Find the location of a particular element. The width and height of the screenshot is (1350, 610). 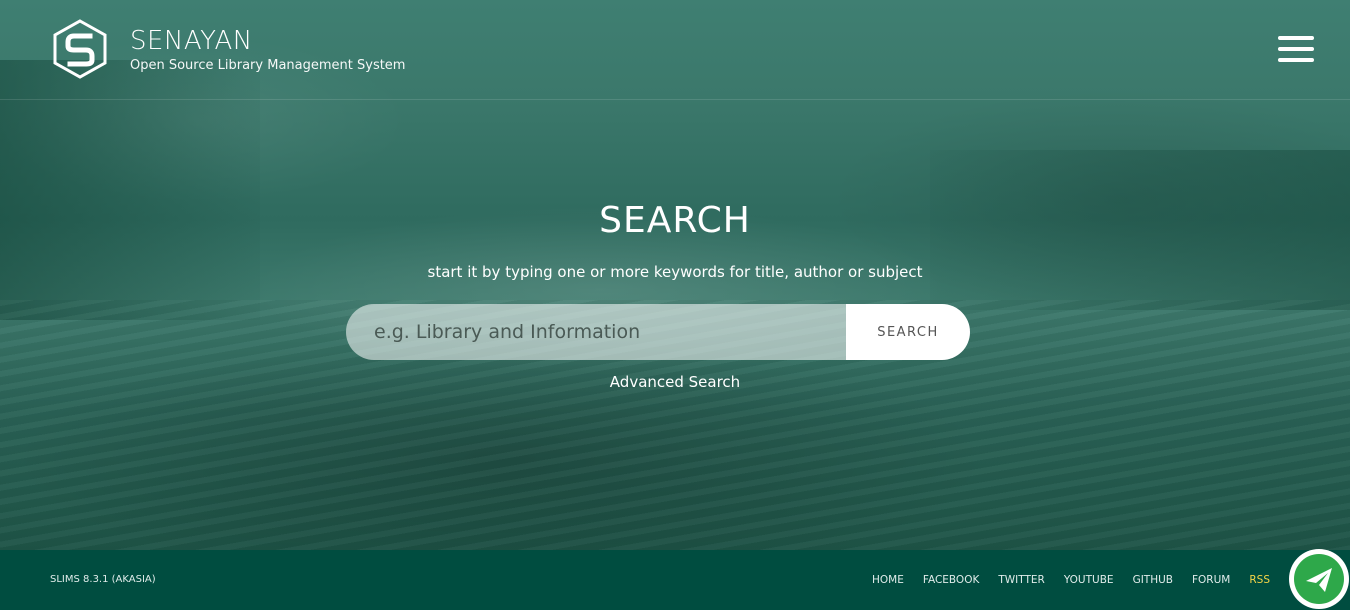

paper-plane-icon is located at coordinates (1319, 580).